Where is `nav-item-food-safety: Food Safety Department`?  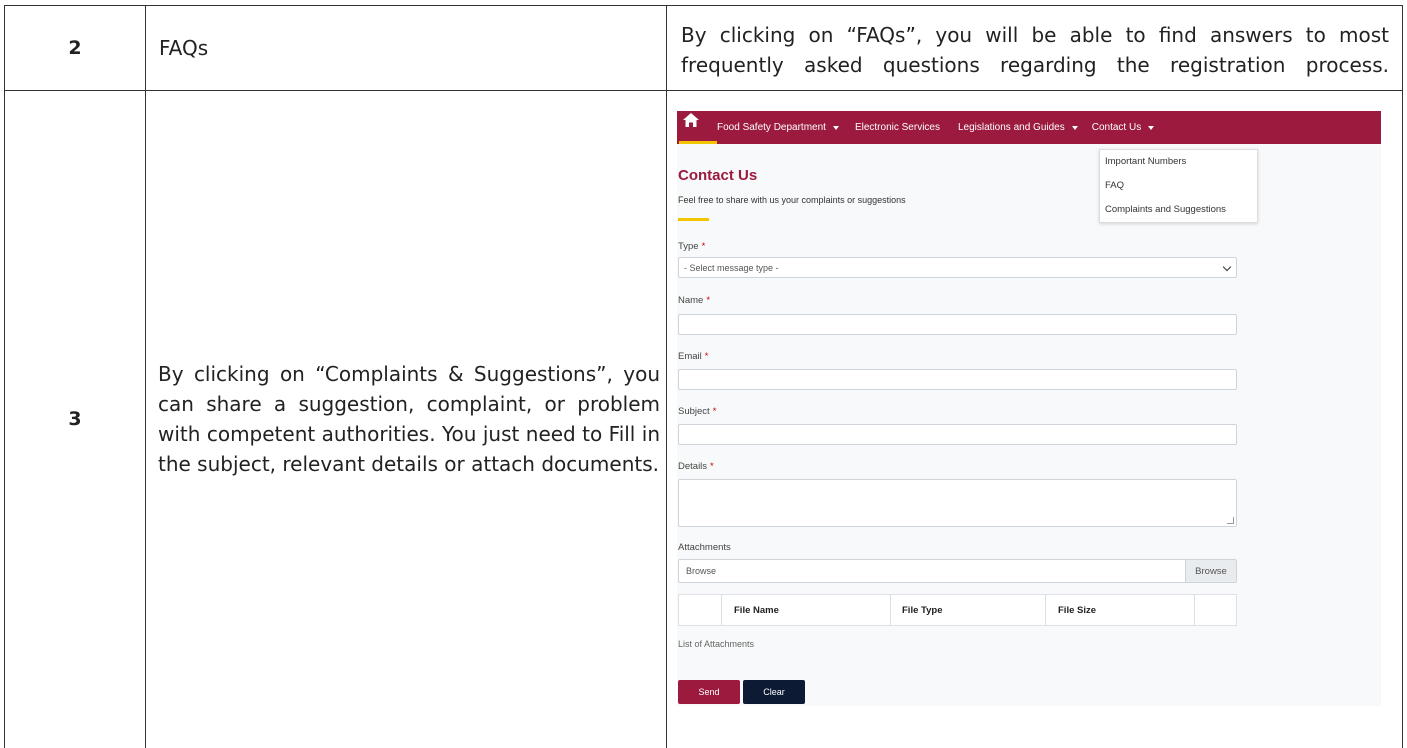
nav-item-food-safety: Food Safety Department is located at coordinates (778, 127).